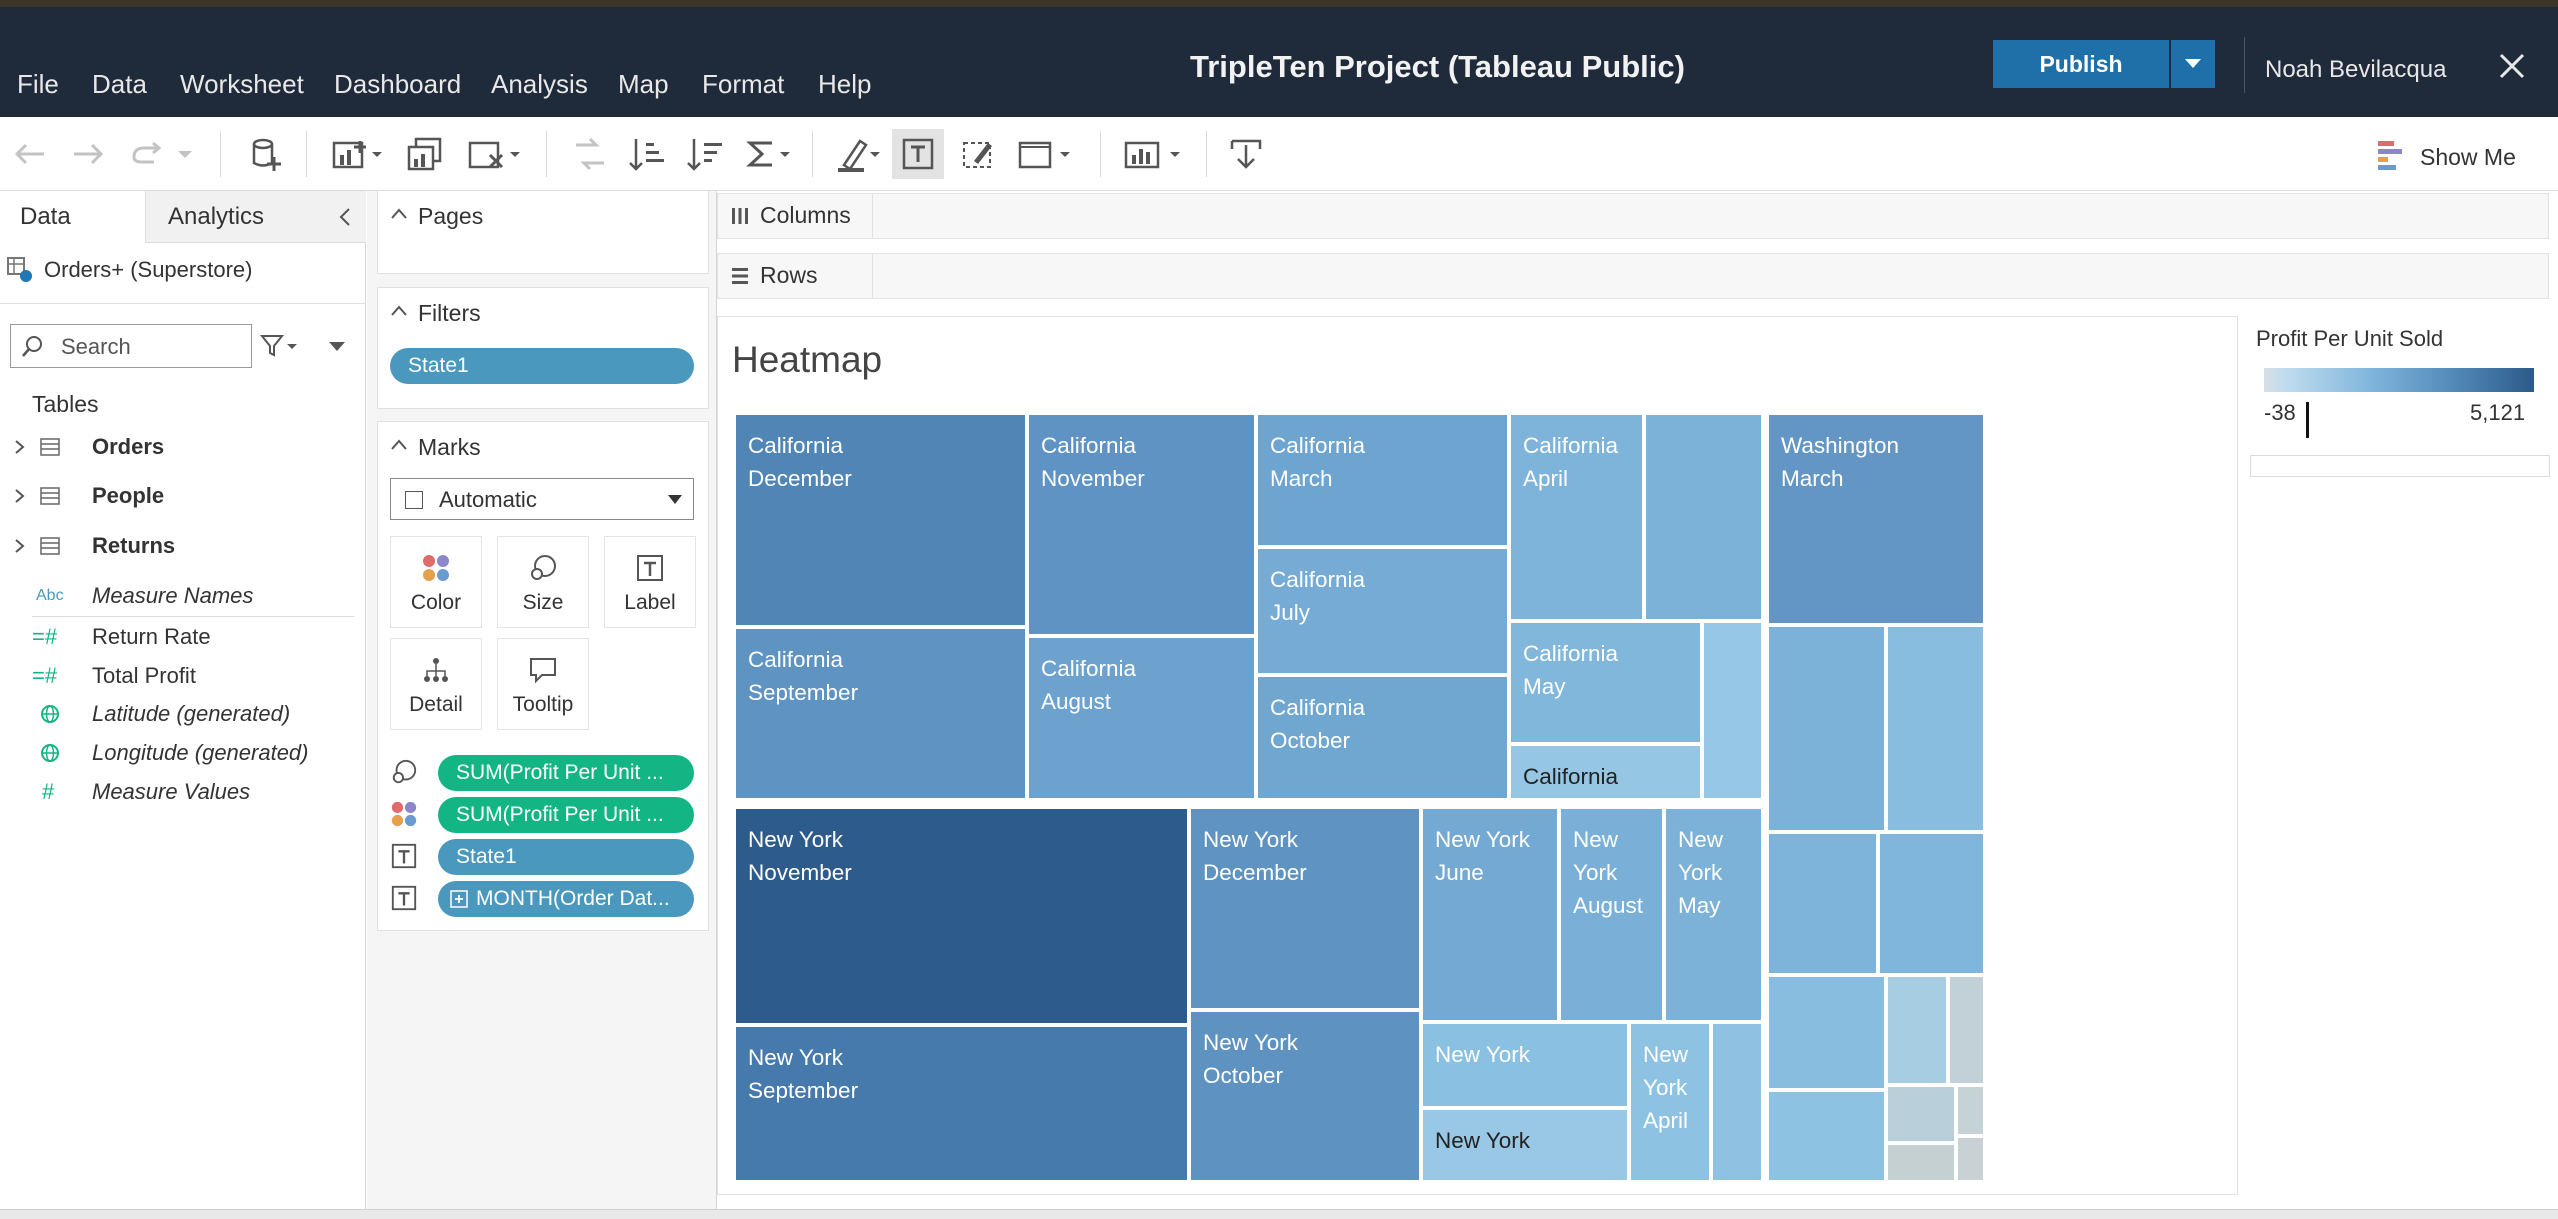  Describe the element at coordinates (180, 714) in the screenshot. I see `field-latitude: Latitude (generated)` at that location.